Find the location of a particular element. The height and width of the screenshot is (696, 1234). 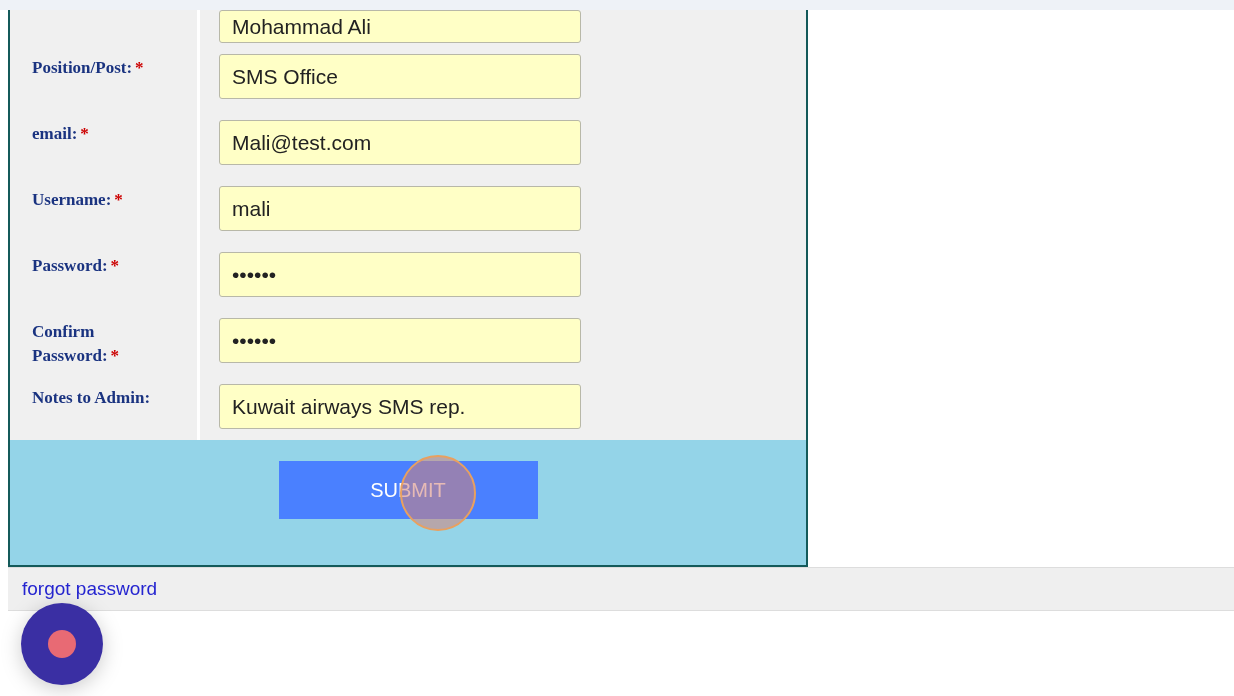

field-label: Position/Post: * is located at coordinates (88, 68).